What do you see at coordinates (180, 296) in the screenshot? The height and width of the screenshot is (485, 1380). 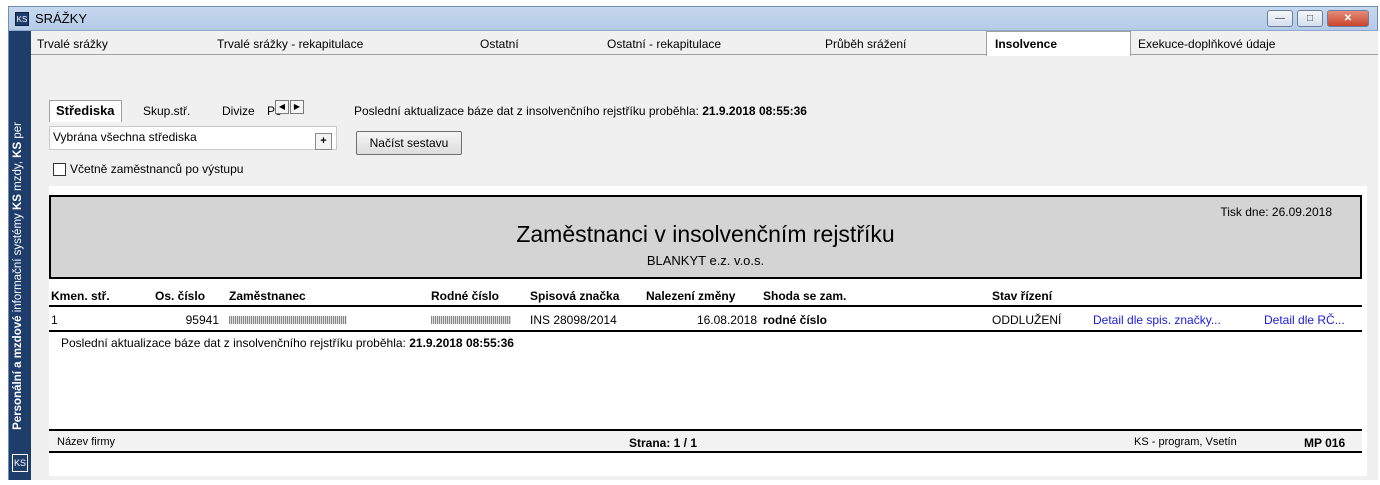 I see `col-os-cislo: Os. číslo` at bounding box center [180, 296].